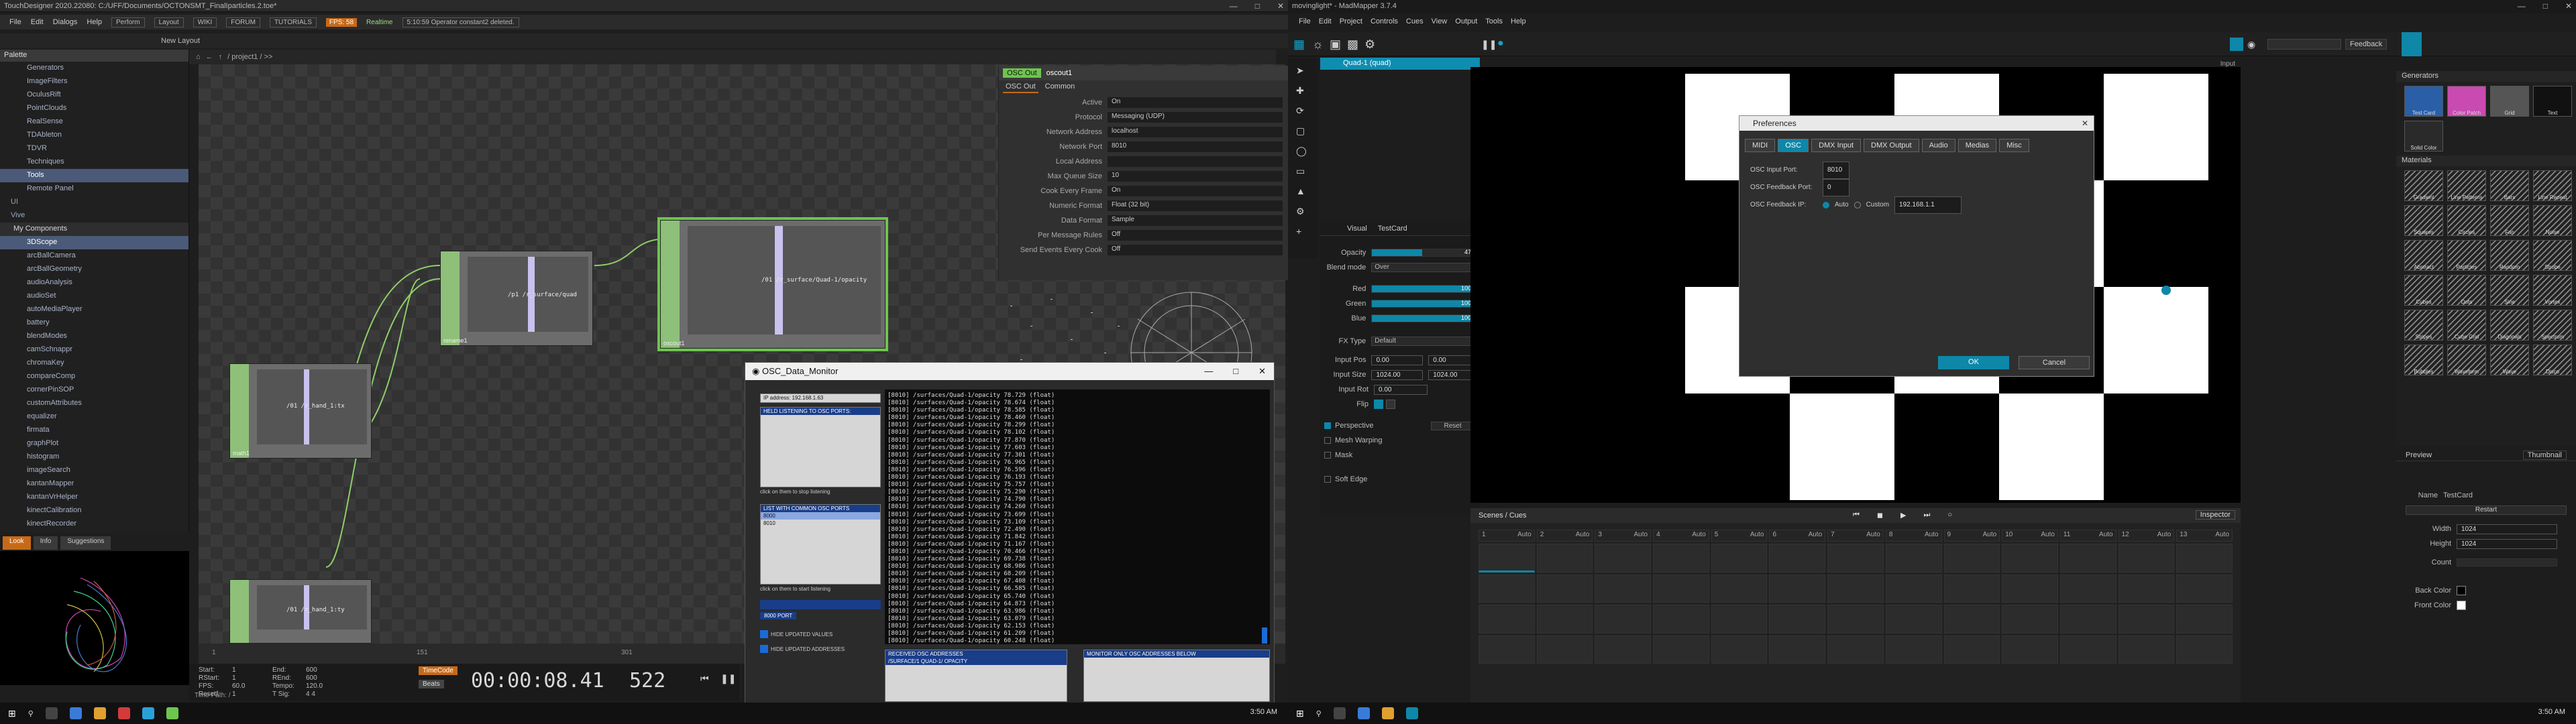  Describe the element at coordinates (1390, 404) in the screenshot. I see `flip-v-icon` at that location.